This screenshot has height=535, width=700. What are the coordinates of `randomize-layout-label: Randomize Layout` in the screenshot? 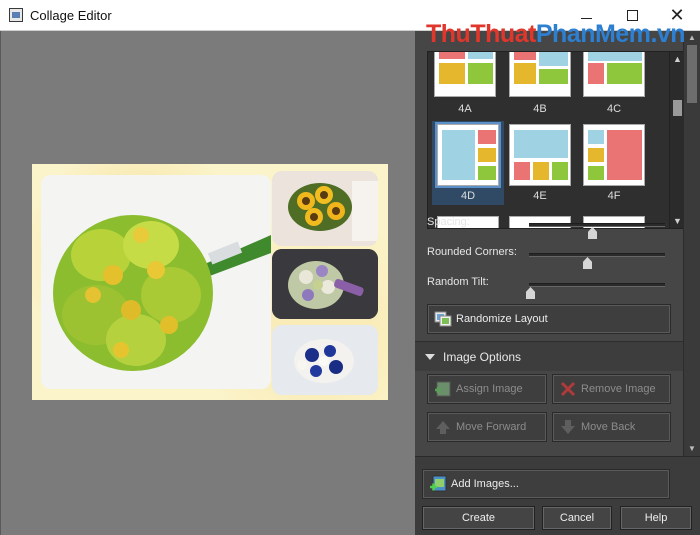 It's located at (502, 319).